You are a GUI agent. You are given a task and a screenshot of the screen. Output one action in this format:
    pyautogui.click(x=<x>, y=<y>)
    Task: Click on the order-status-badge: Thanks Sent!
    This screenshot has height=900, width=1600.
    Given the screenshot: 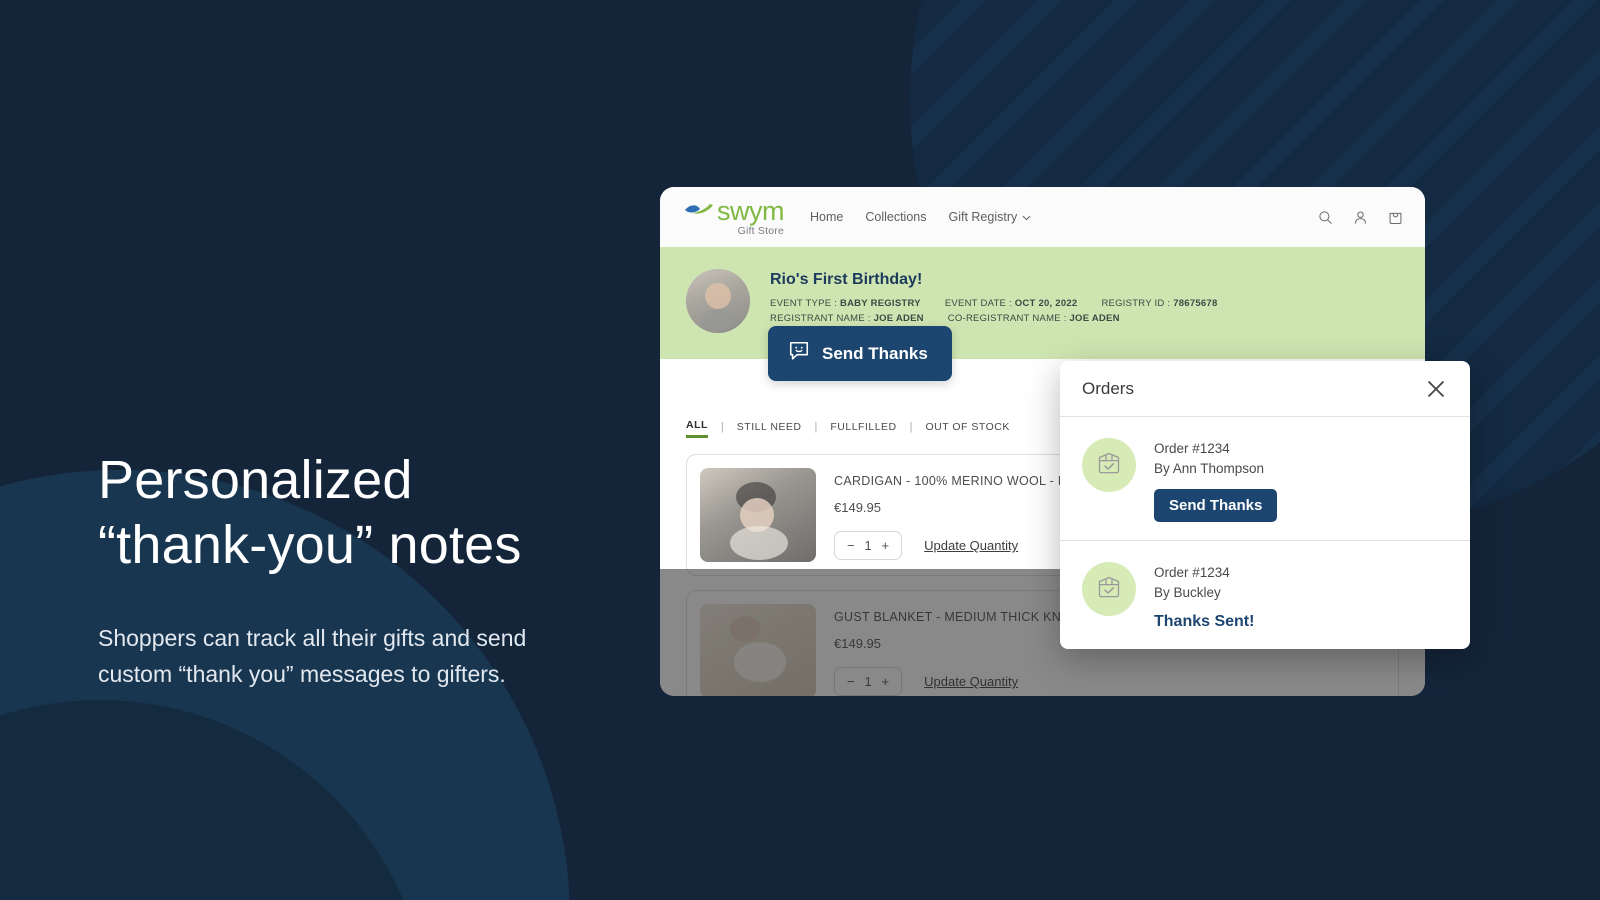 What is the action you would take?
    pyautogui.click(x=1204, y=622)
    